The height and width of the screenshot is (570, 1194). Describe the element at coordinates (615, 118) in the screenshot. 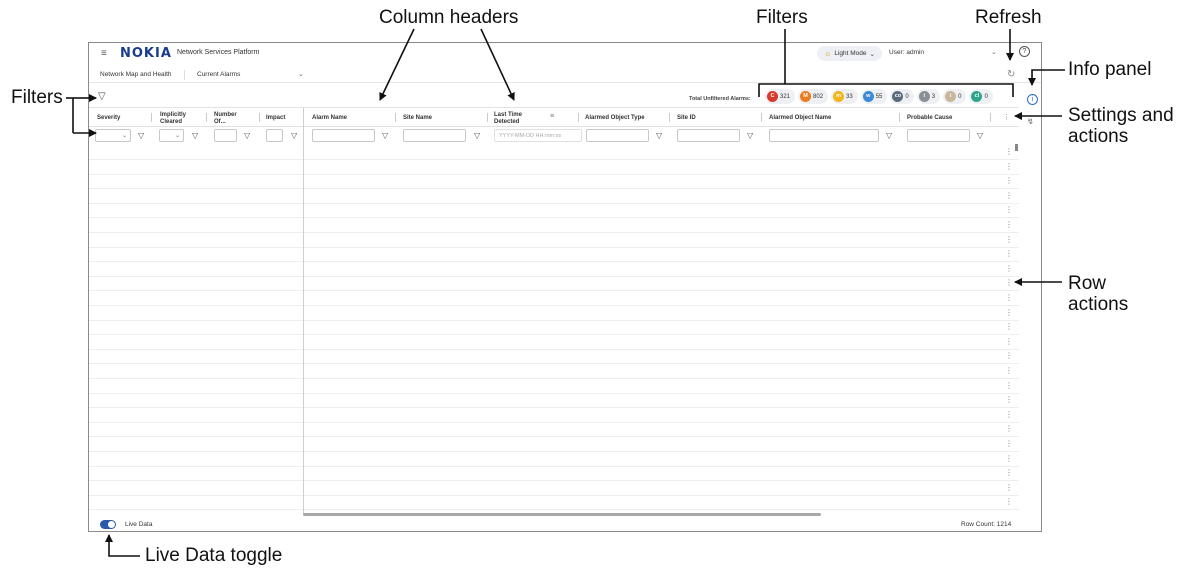

I see `col-alarmed-object-type: Alarmed Object Type` at that location.